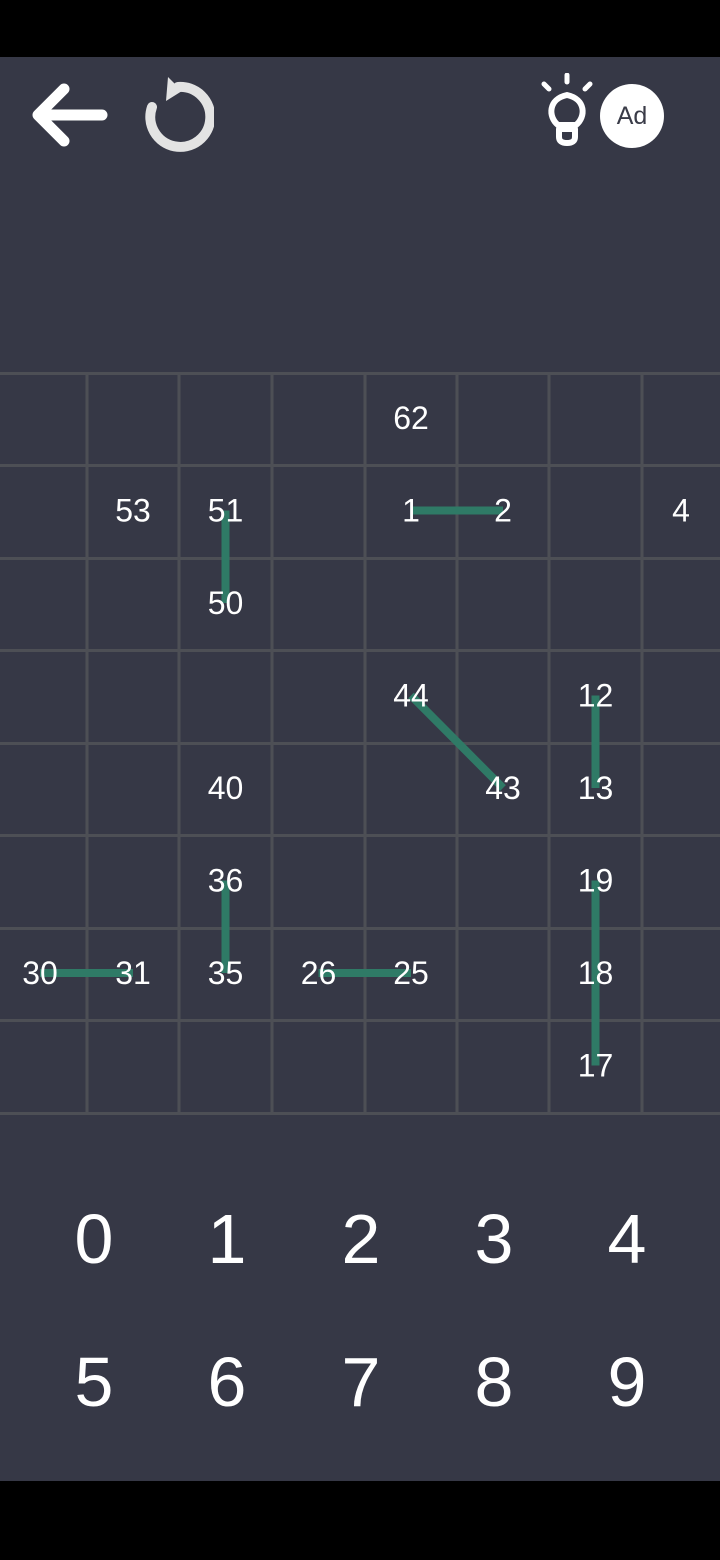 The height and width of the screenshot is (1560, 720). I want to click on undo-button, so click(173, 115).